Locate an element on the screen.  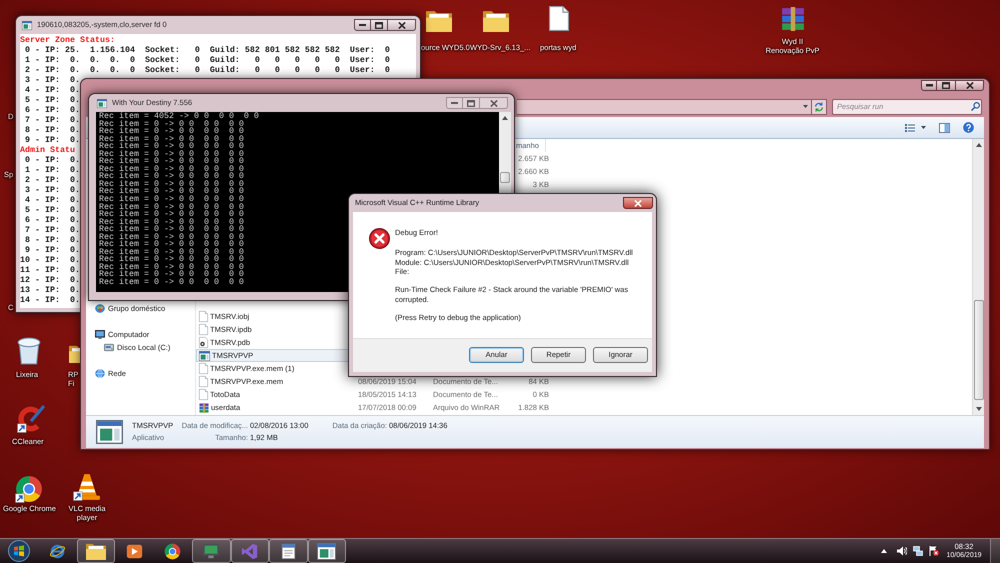
status-heading: Admin Statu is located at coordinates (47, 150).